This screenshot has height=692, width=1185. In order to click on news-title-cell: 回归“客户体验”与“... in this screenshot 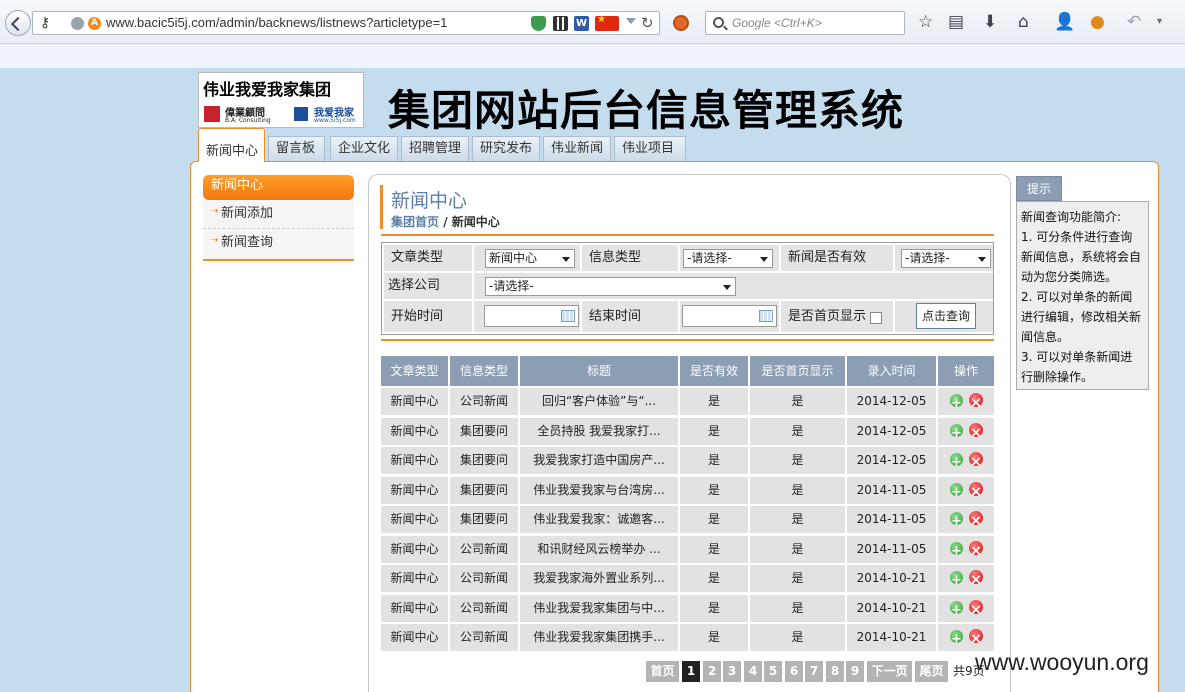, I will do `click(600, 401)`.